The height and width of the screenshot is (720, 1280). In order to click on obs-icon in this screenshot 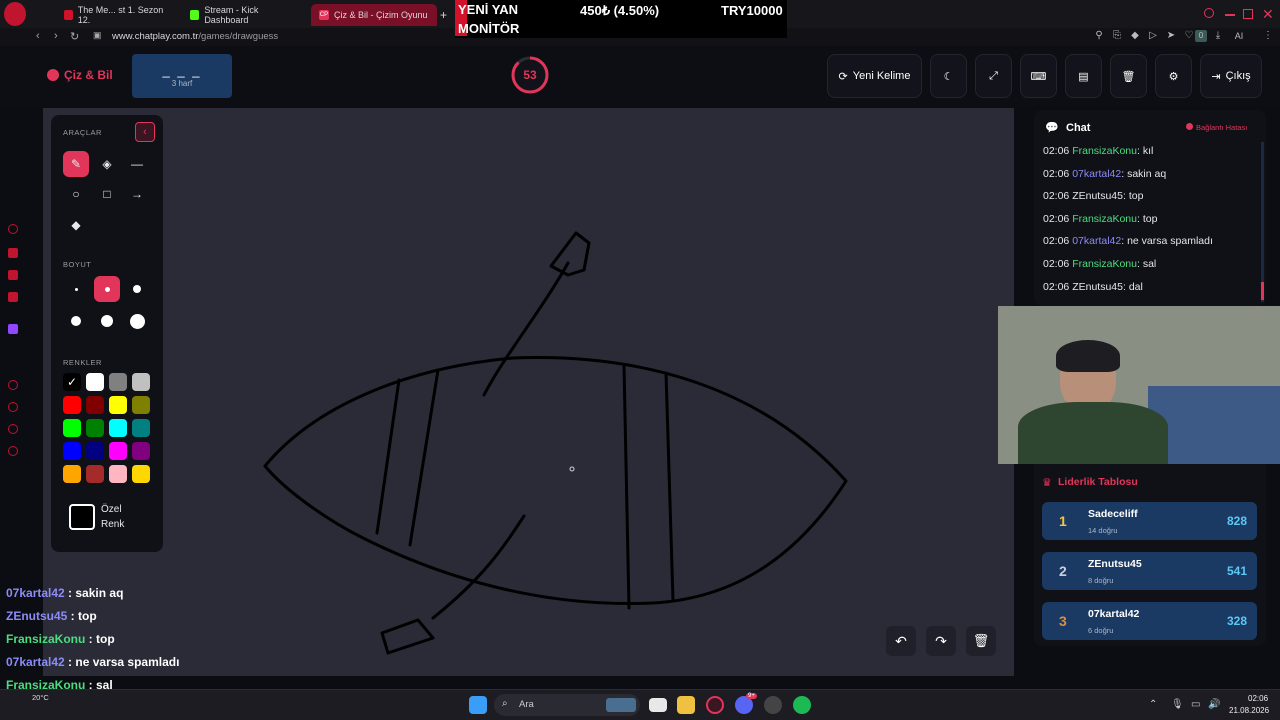, I will do `click(773, 705)`.